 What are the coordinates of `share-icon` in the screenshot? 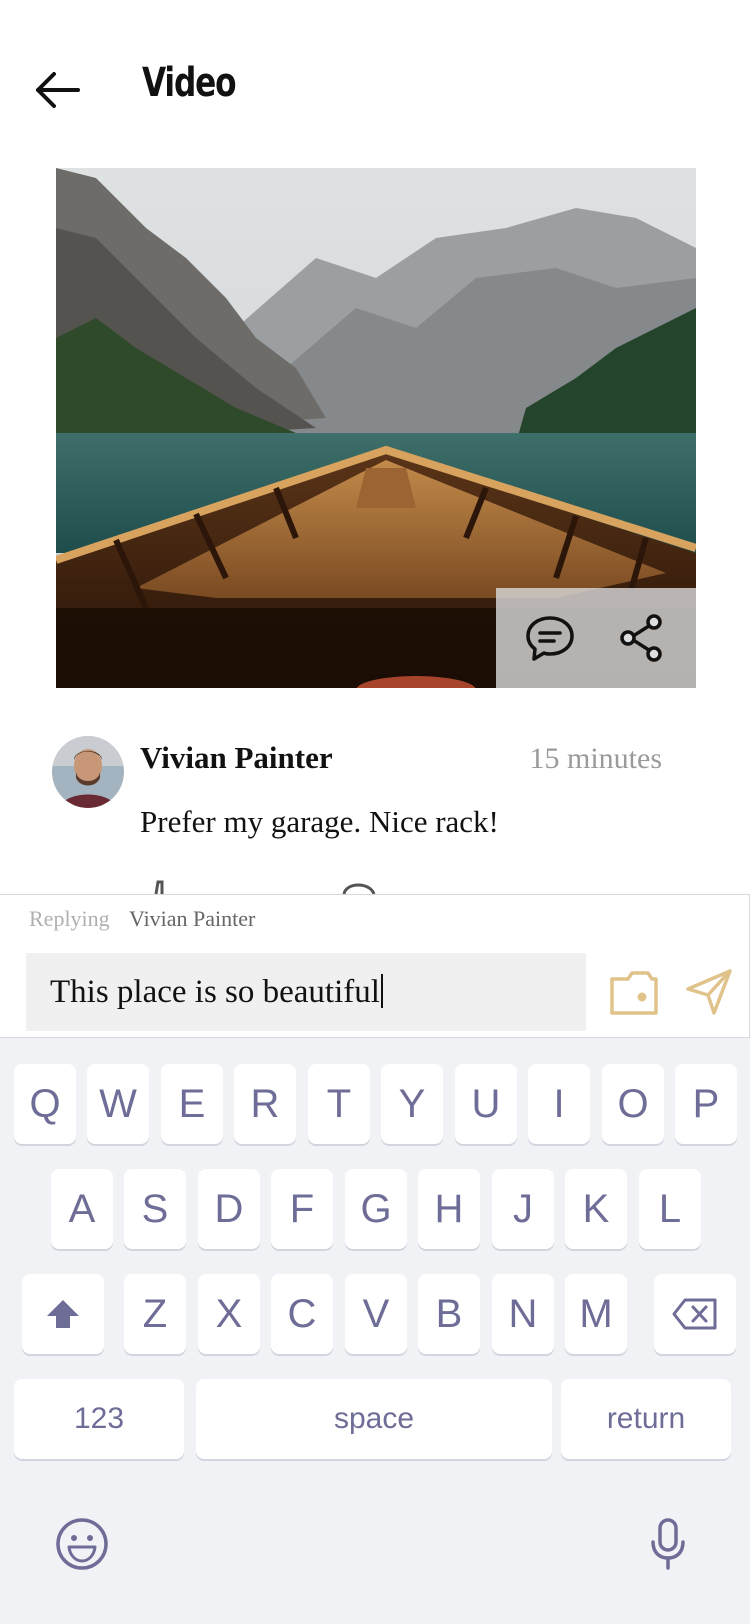 It's located at (641, 638).